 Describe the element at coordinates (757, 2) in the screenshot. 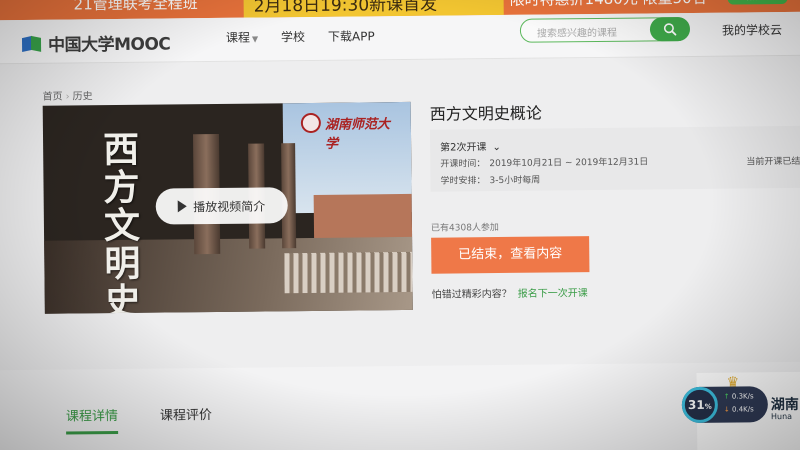

I see `banner-button: 点击` at that location.